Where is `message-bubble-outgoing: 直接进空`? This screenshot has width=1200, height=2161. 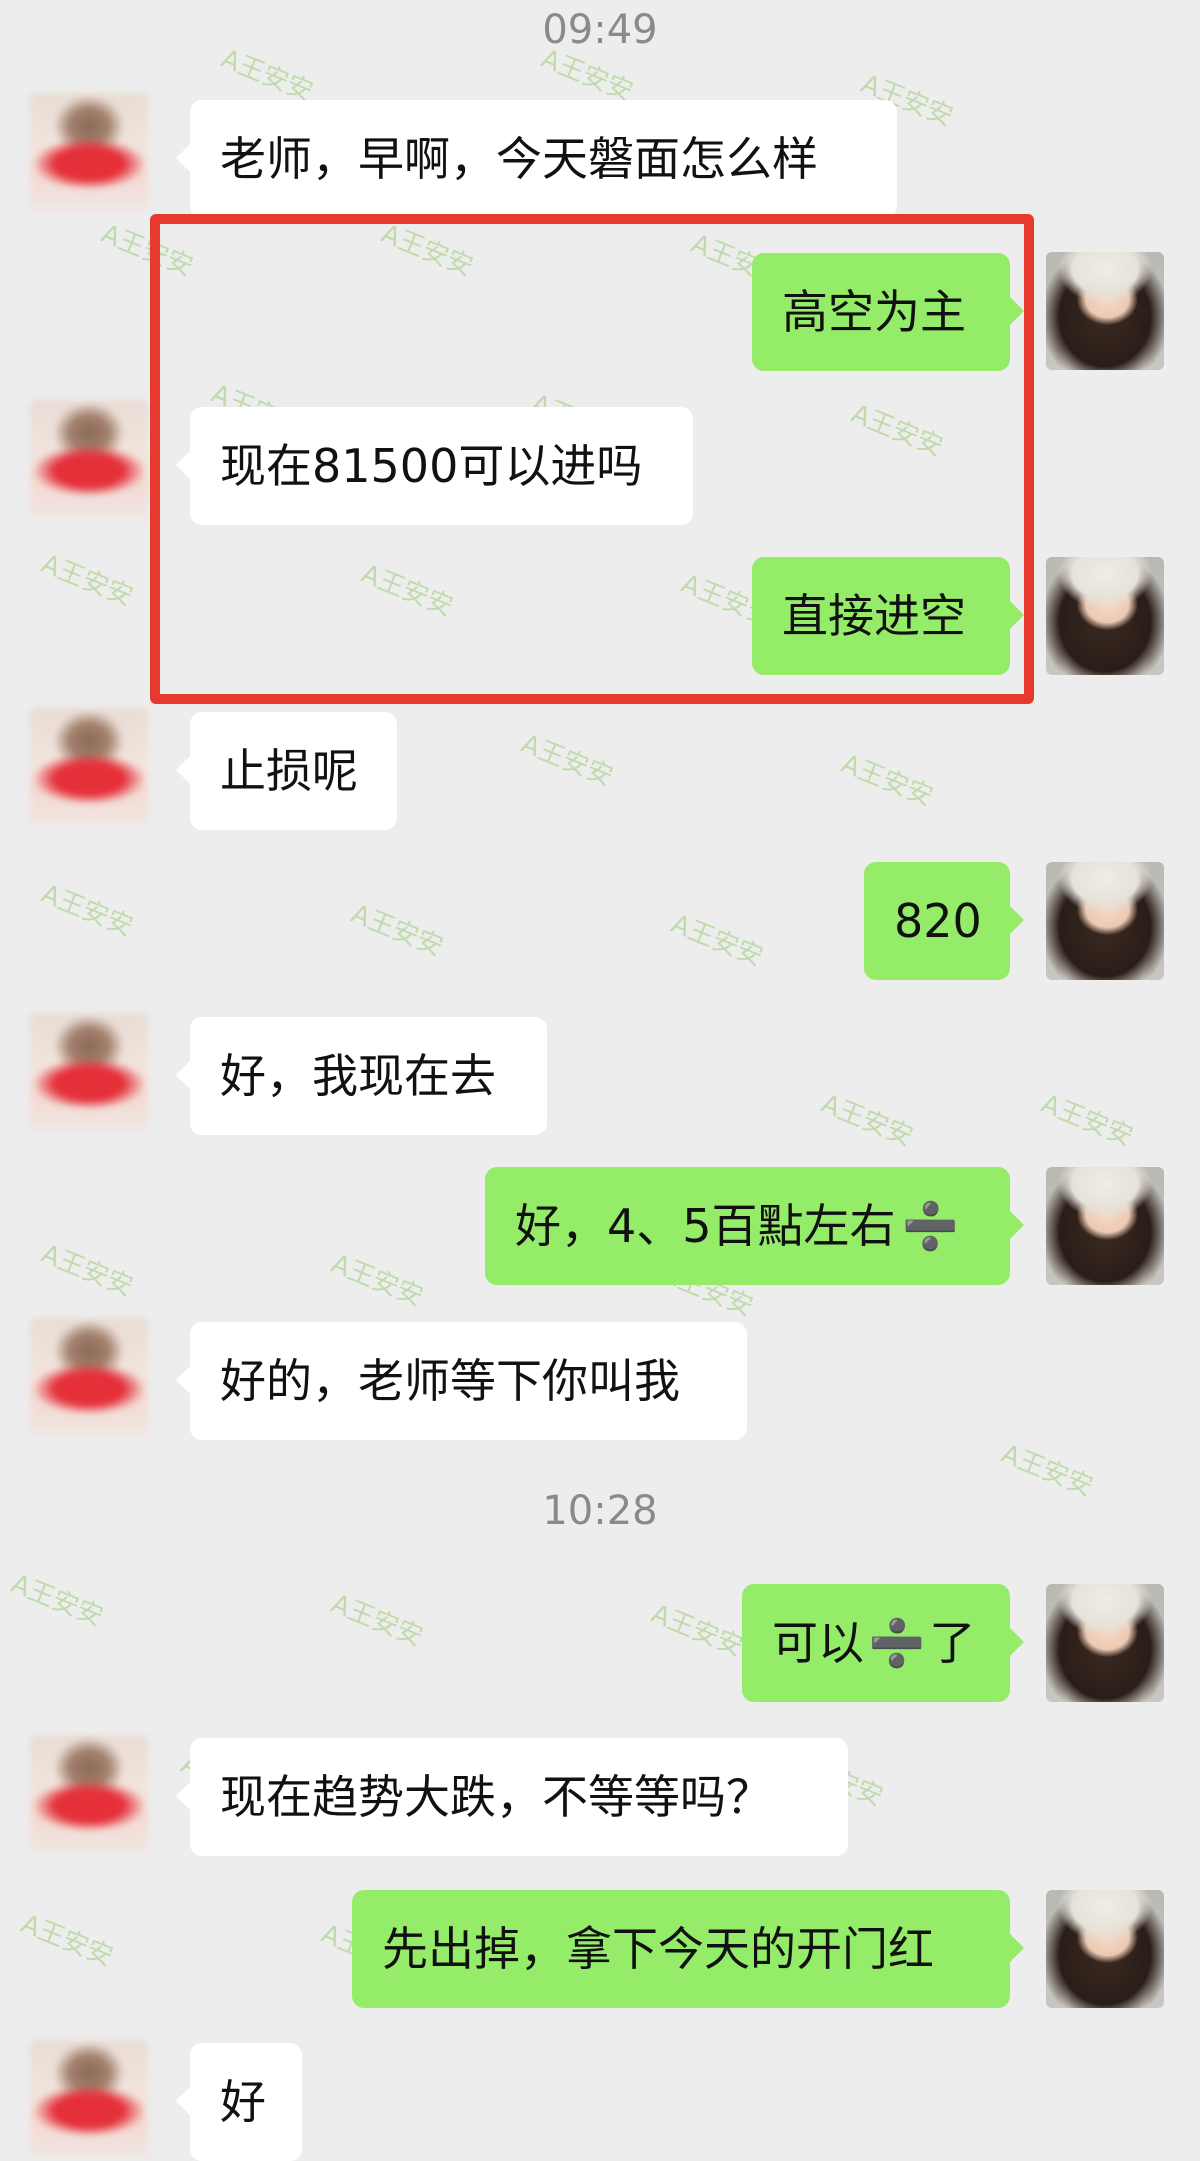
message-bubble-outgoing: 直接进空 is located at coordinates (888, 616).